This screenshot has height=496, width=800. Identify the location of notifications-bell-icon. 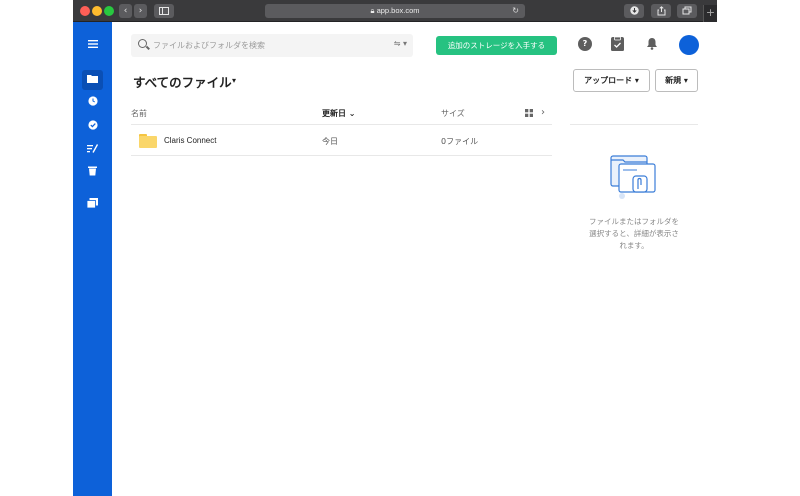
(652, 44).